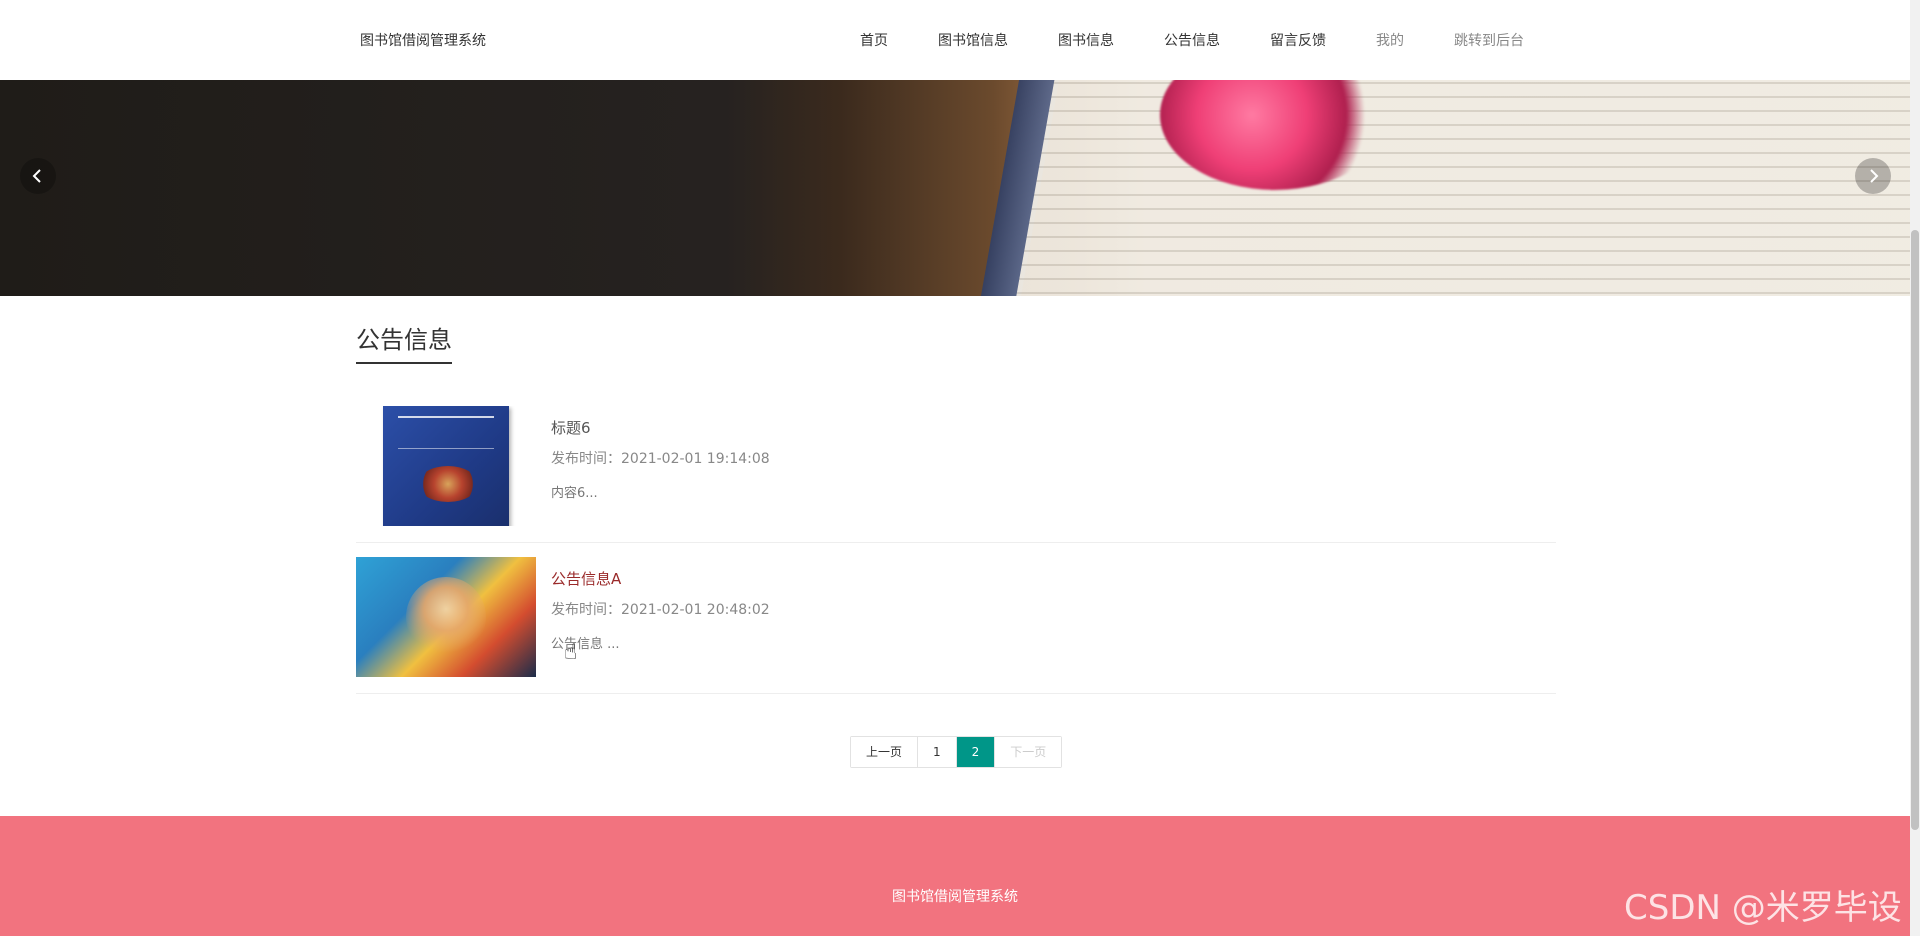 The image size is (1920, 936). I want to click on nav-item-book-info: 图书信息, so click(1086, 40).